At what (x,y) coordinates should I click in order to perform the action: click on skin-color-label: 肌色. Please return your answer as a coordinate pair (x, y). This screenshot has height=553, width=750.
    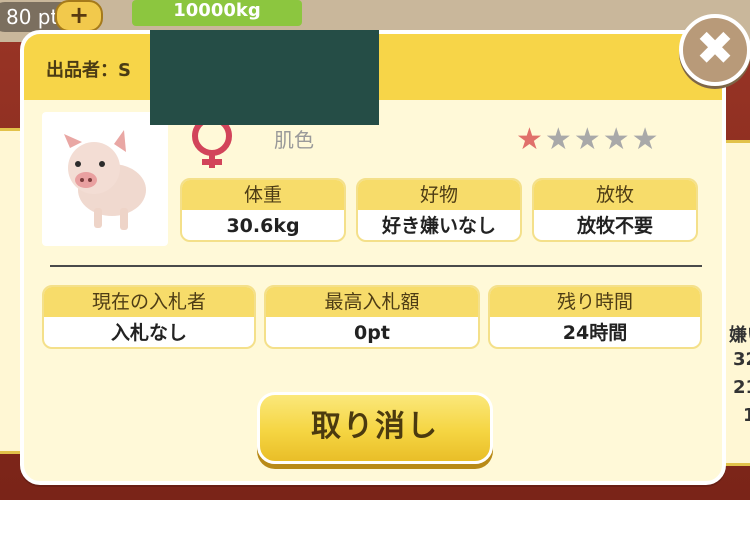
    Looking at the image, I should click on (294, 140).